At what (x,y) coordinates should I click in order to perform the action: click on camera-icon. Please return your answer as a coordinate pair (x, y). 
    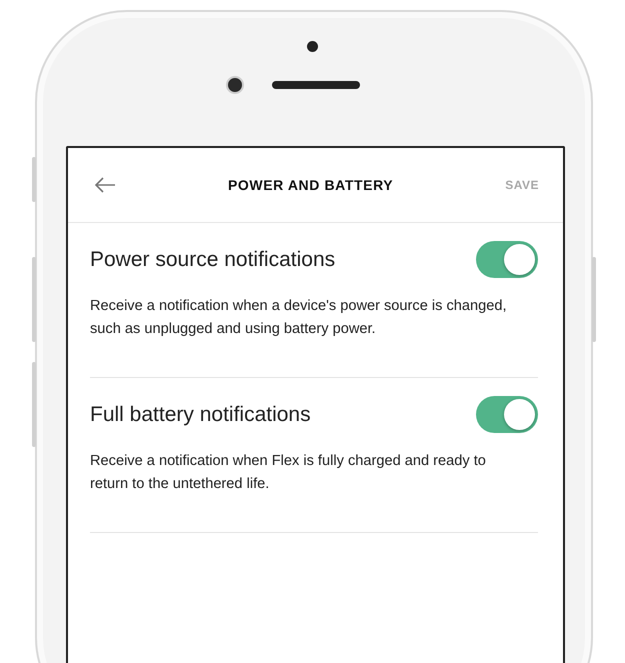
    Looking at the image, I should click on (235, 85).